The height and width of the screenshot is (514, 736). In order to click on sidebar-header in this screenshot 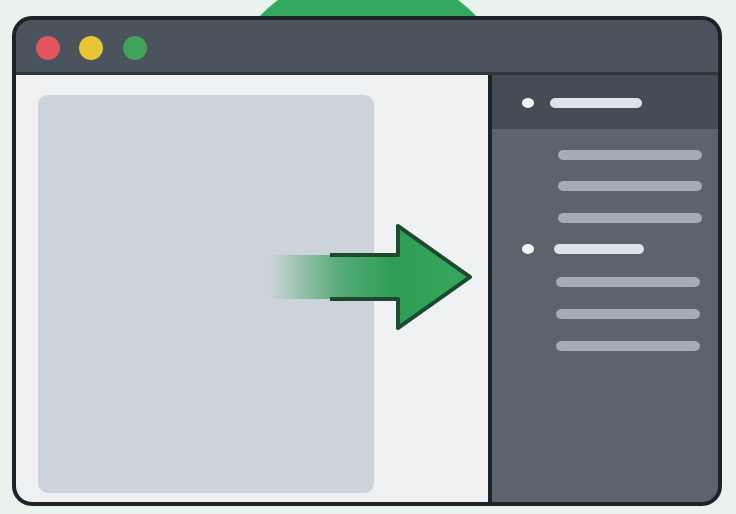, I will do `click(605, 102)`.